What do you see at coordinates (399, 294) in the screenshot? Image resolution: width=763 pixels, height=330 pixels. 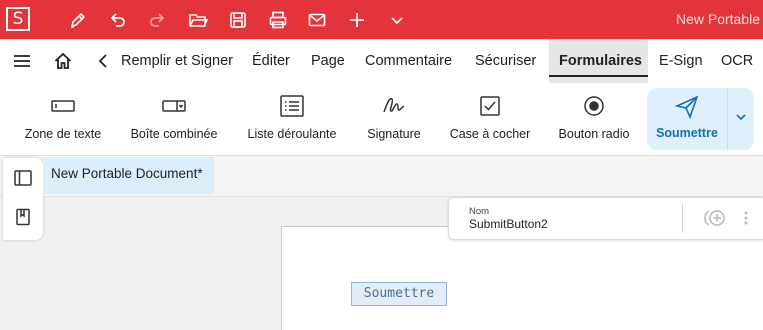 I see `submit-form-field: Soumettre` at bounding box center [399, 294].